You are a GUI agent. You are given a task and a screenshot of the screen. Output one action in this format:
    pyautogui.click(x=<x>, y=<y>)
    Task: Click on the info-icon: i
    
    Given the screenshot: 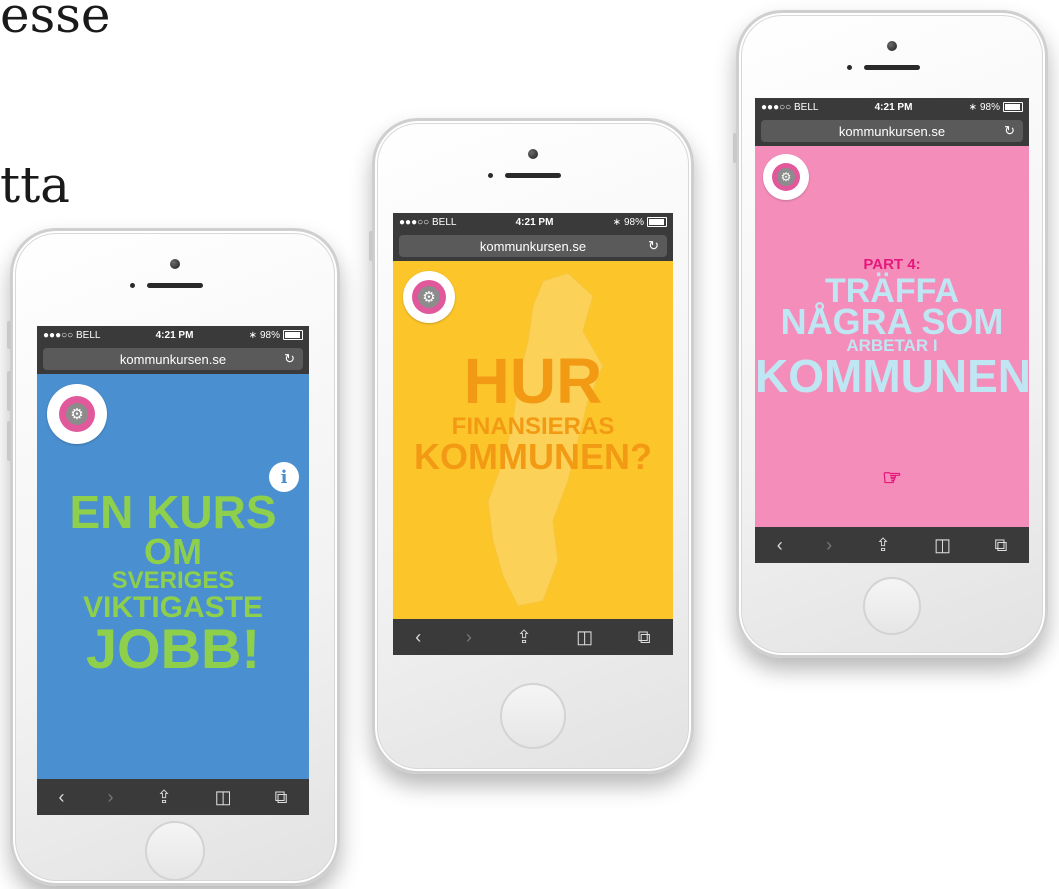 What is the action you would take?
    pyautogui.click(x=284, y=477)
    